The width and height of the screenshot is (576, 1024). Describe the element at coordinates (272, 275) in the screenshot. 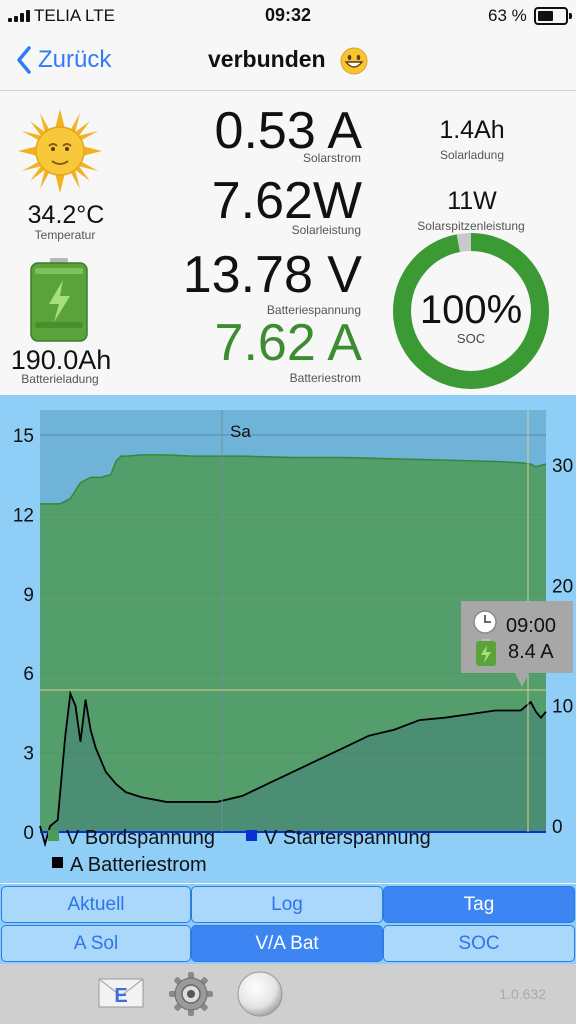

I see `battery-voltage-value: 13.78 V` at that location.